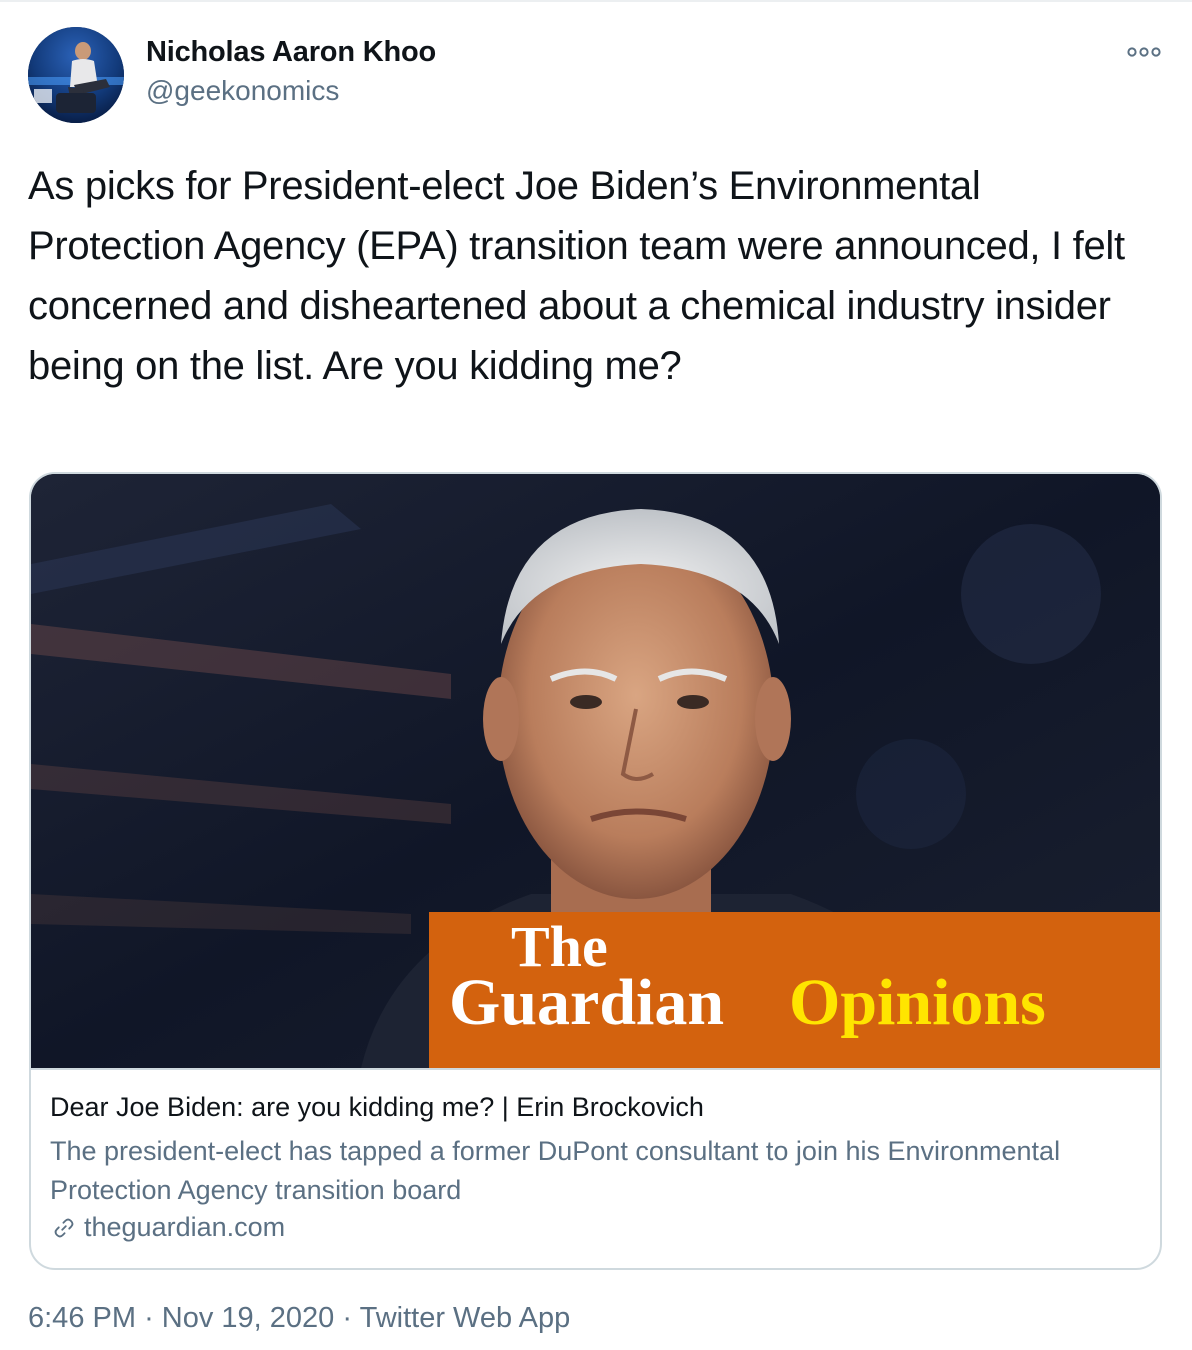 This screenshot has height=1350, width=1192. What do you see at coordinates (586, 1002) in the screenshot?
I see `brand-guardian: Guardian` at bounding box center [586, 1002].